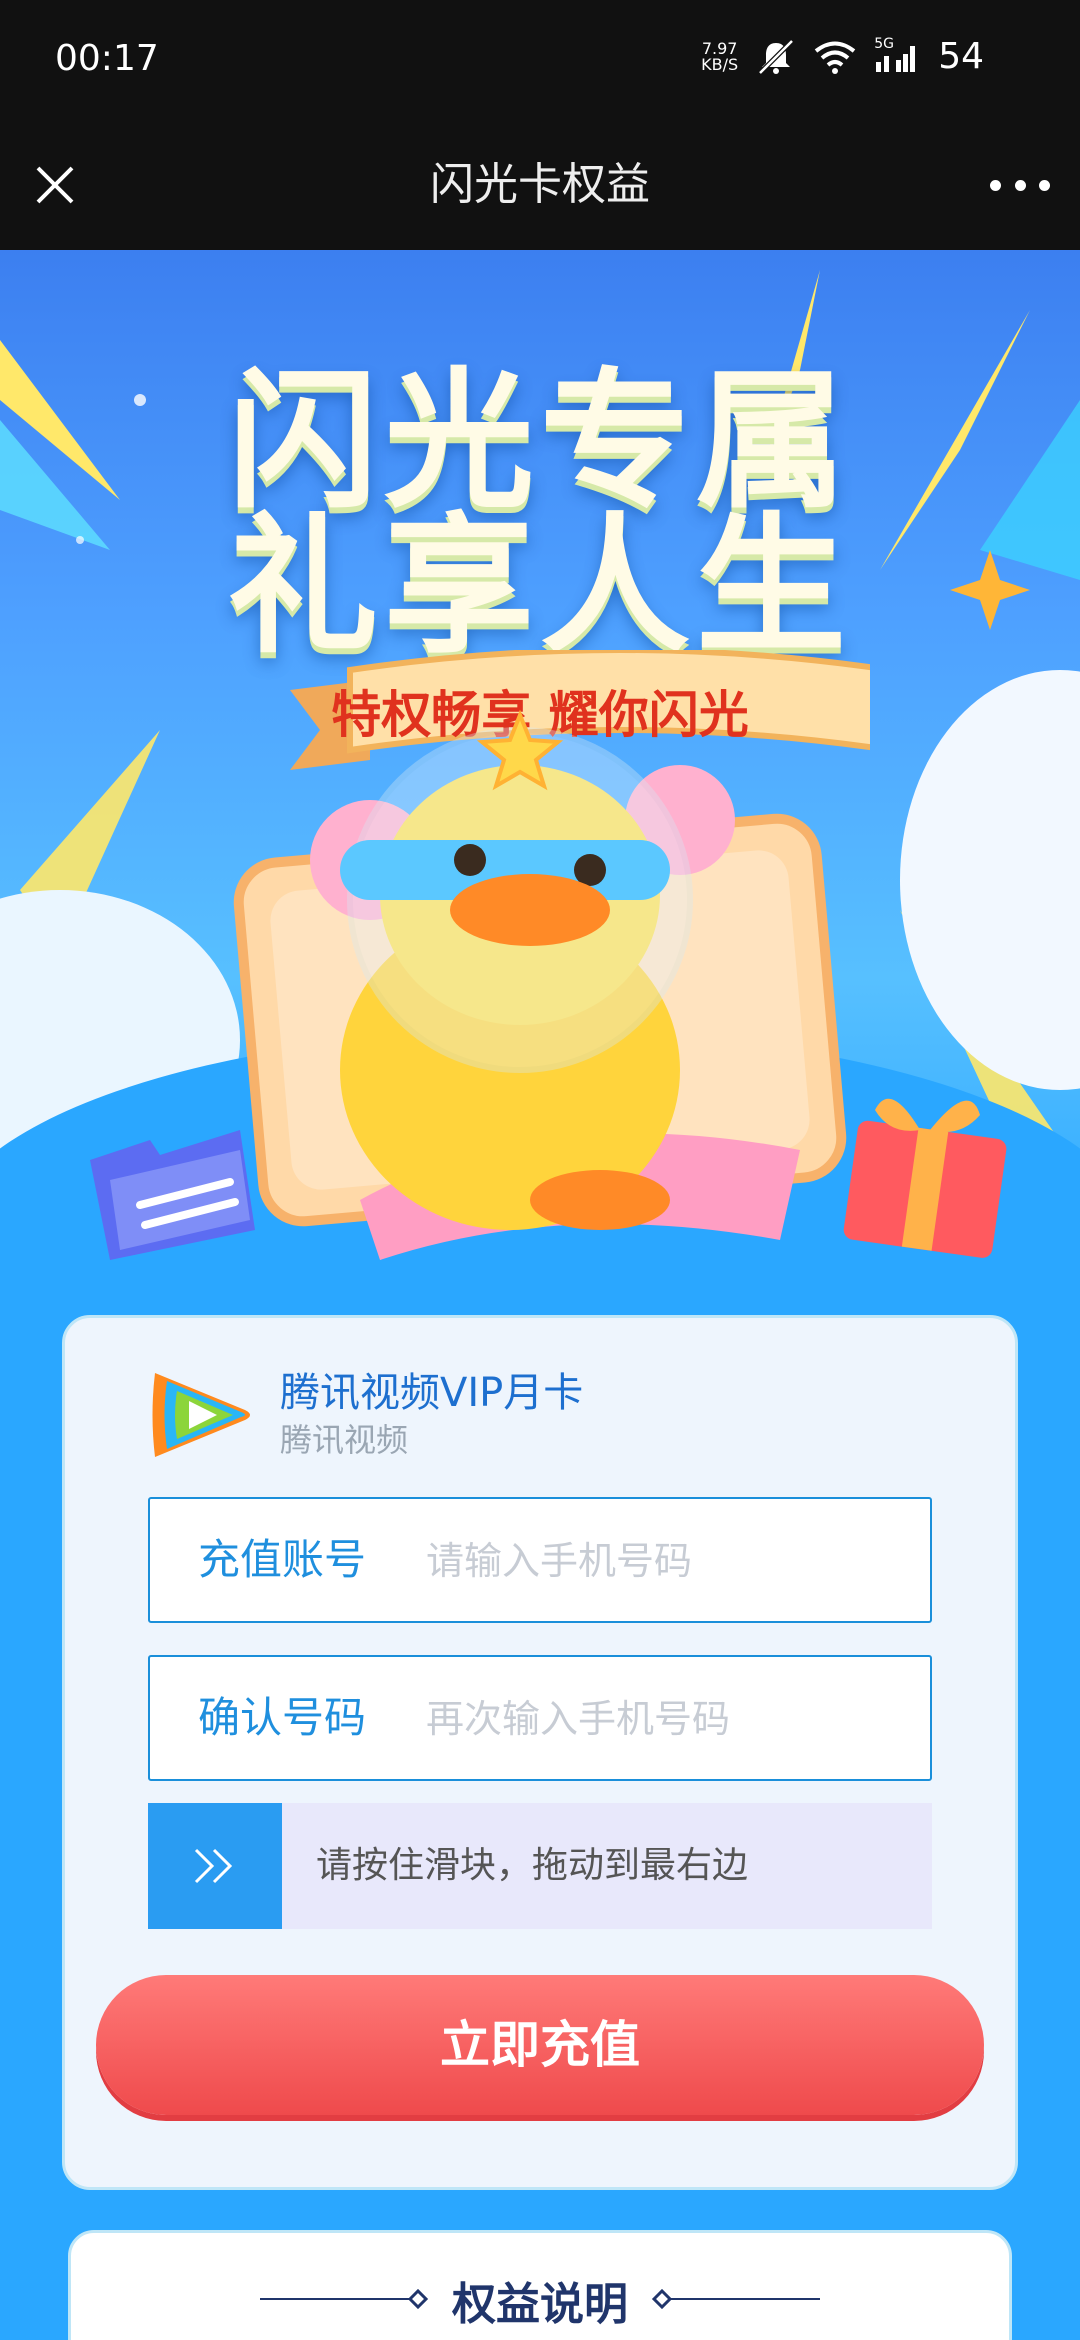 The height and width of the screenshot is (2340, 1080). I want to click on more-button, so click(1020, 185).